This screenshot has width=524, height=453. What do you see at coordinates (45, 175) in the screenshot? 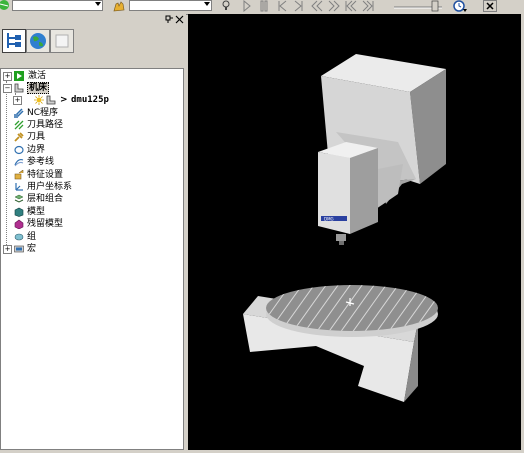
I see `tree-item-label: 特征设置` at bounding box center [45, 175].